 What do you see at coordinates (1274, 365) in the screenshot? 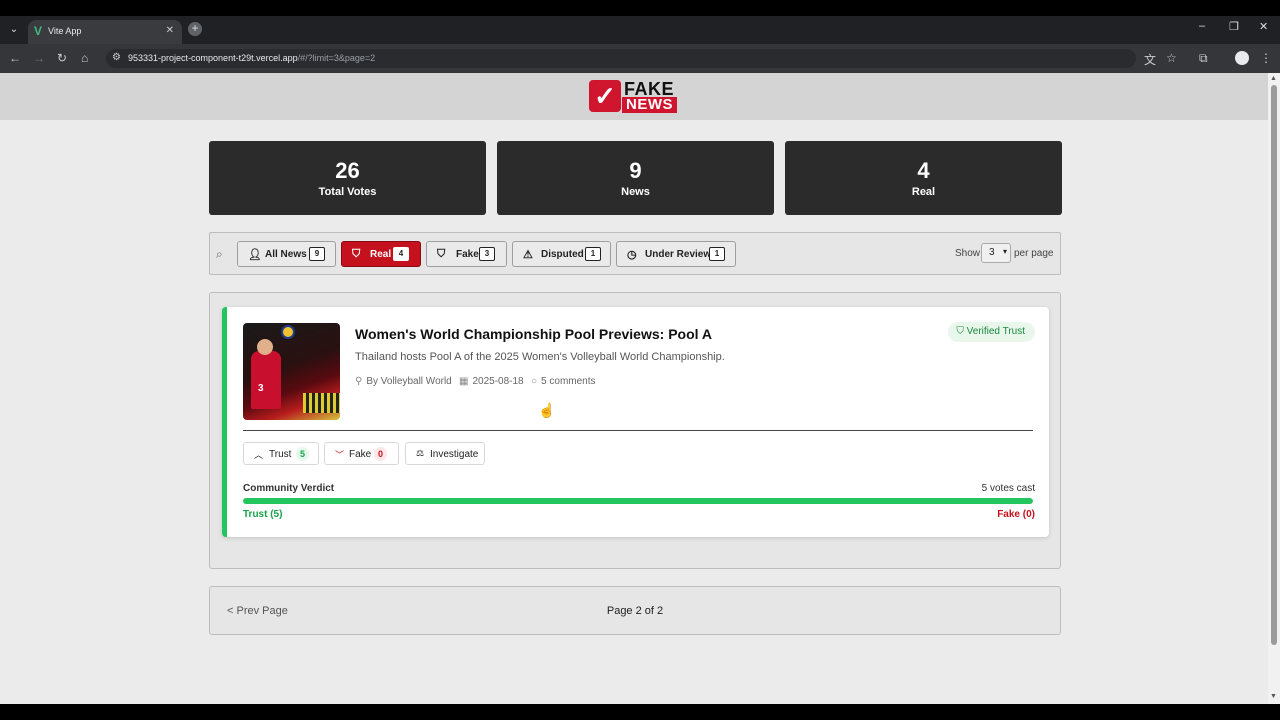
I see `scrollbar-thumb` at bounding box center [1274, 365].